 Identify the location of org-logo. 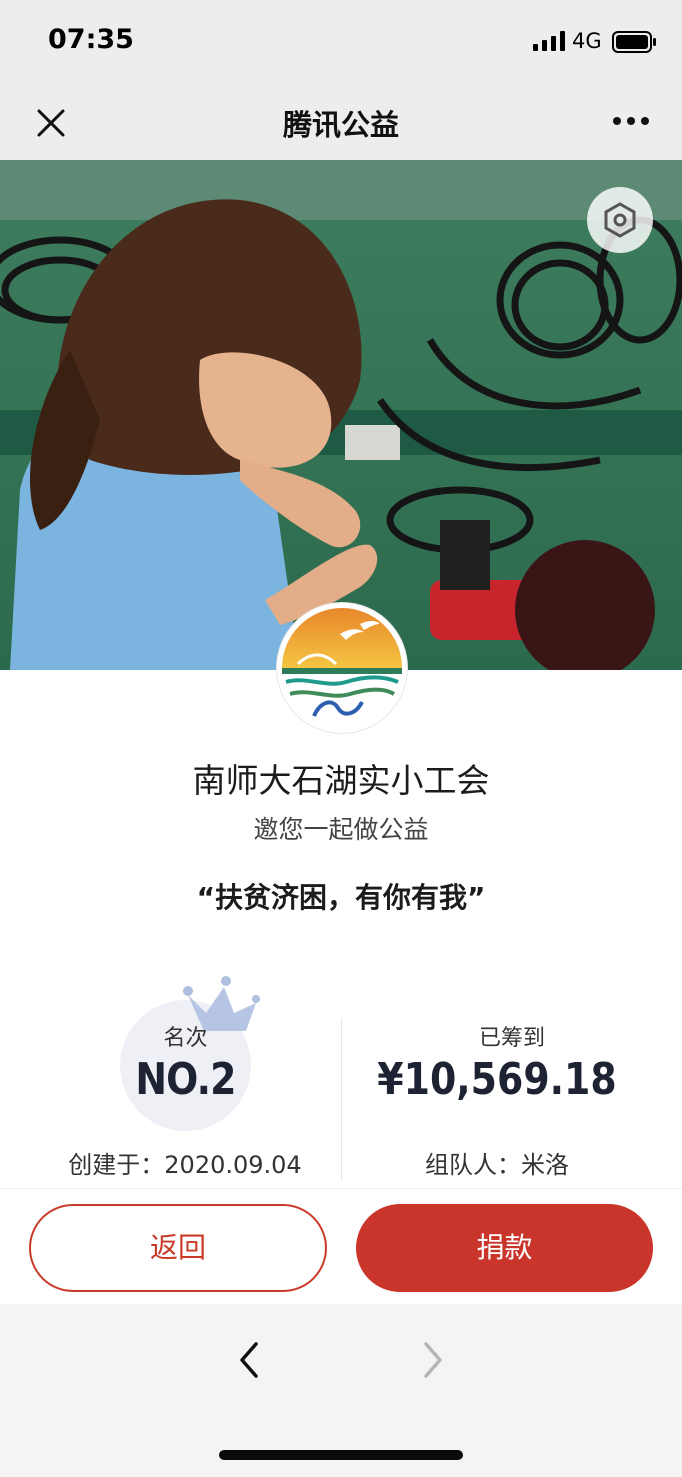
(342, 668).